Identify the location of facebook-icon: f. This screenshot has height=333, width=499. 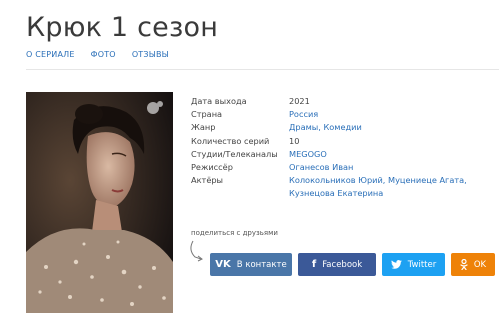
(314, 264).